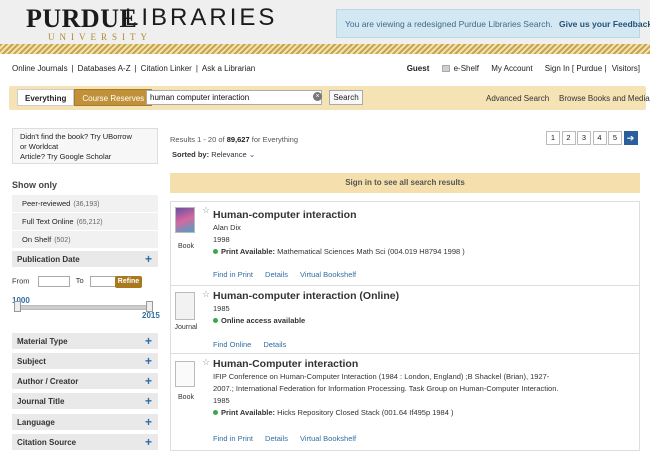  What do you see at coordinates (255, 344) in the screenshot?
I see `result-links: Find Online Details` at bounding box center [255, 344].